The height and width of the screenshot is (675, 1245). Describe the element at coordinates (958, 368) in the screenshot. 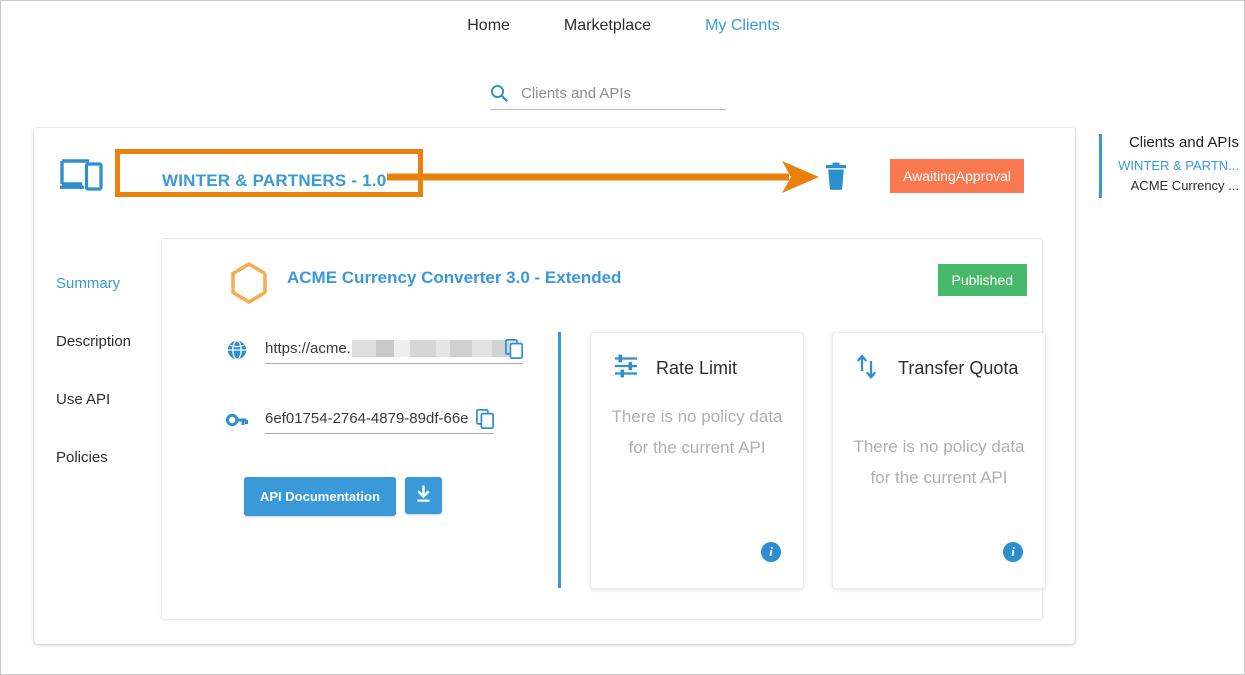

I see `policy-name: Transfer Quota` at that location.